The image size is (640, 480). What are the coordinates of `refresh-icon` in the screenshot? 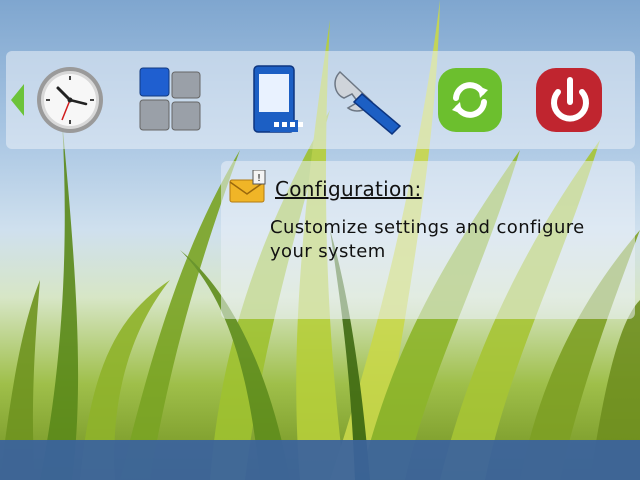 It's located at (470, 100).